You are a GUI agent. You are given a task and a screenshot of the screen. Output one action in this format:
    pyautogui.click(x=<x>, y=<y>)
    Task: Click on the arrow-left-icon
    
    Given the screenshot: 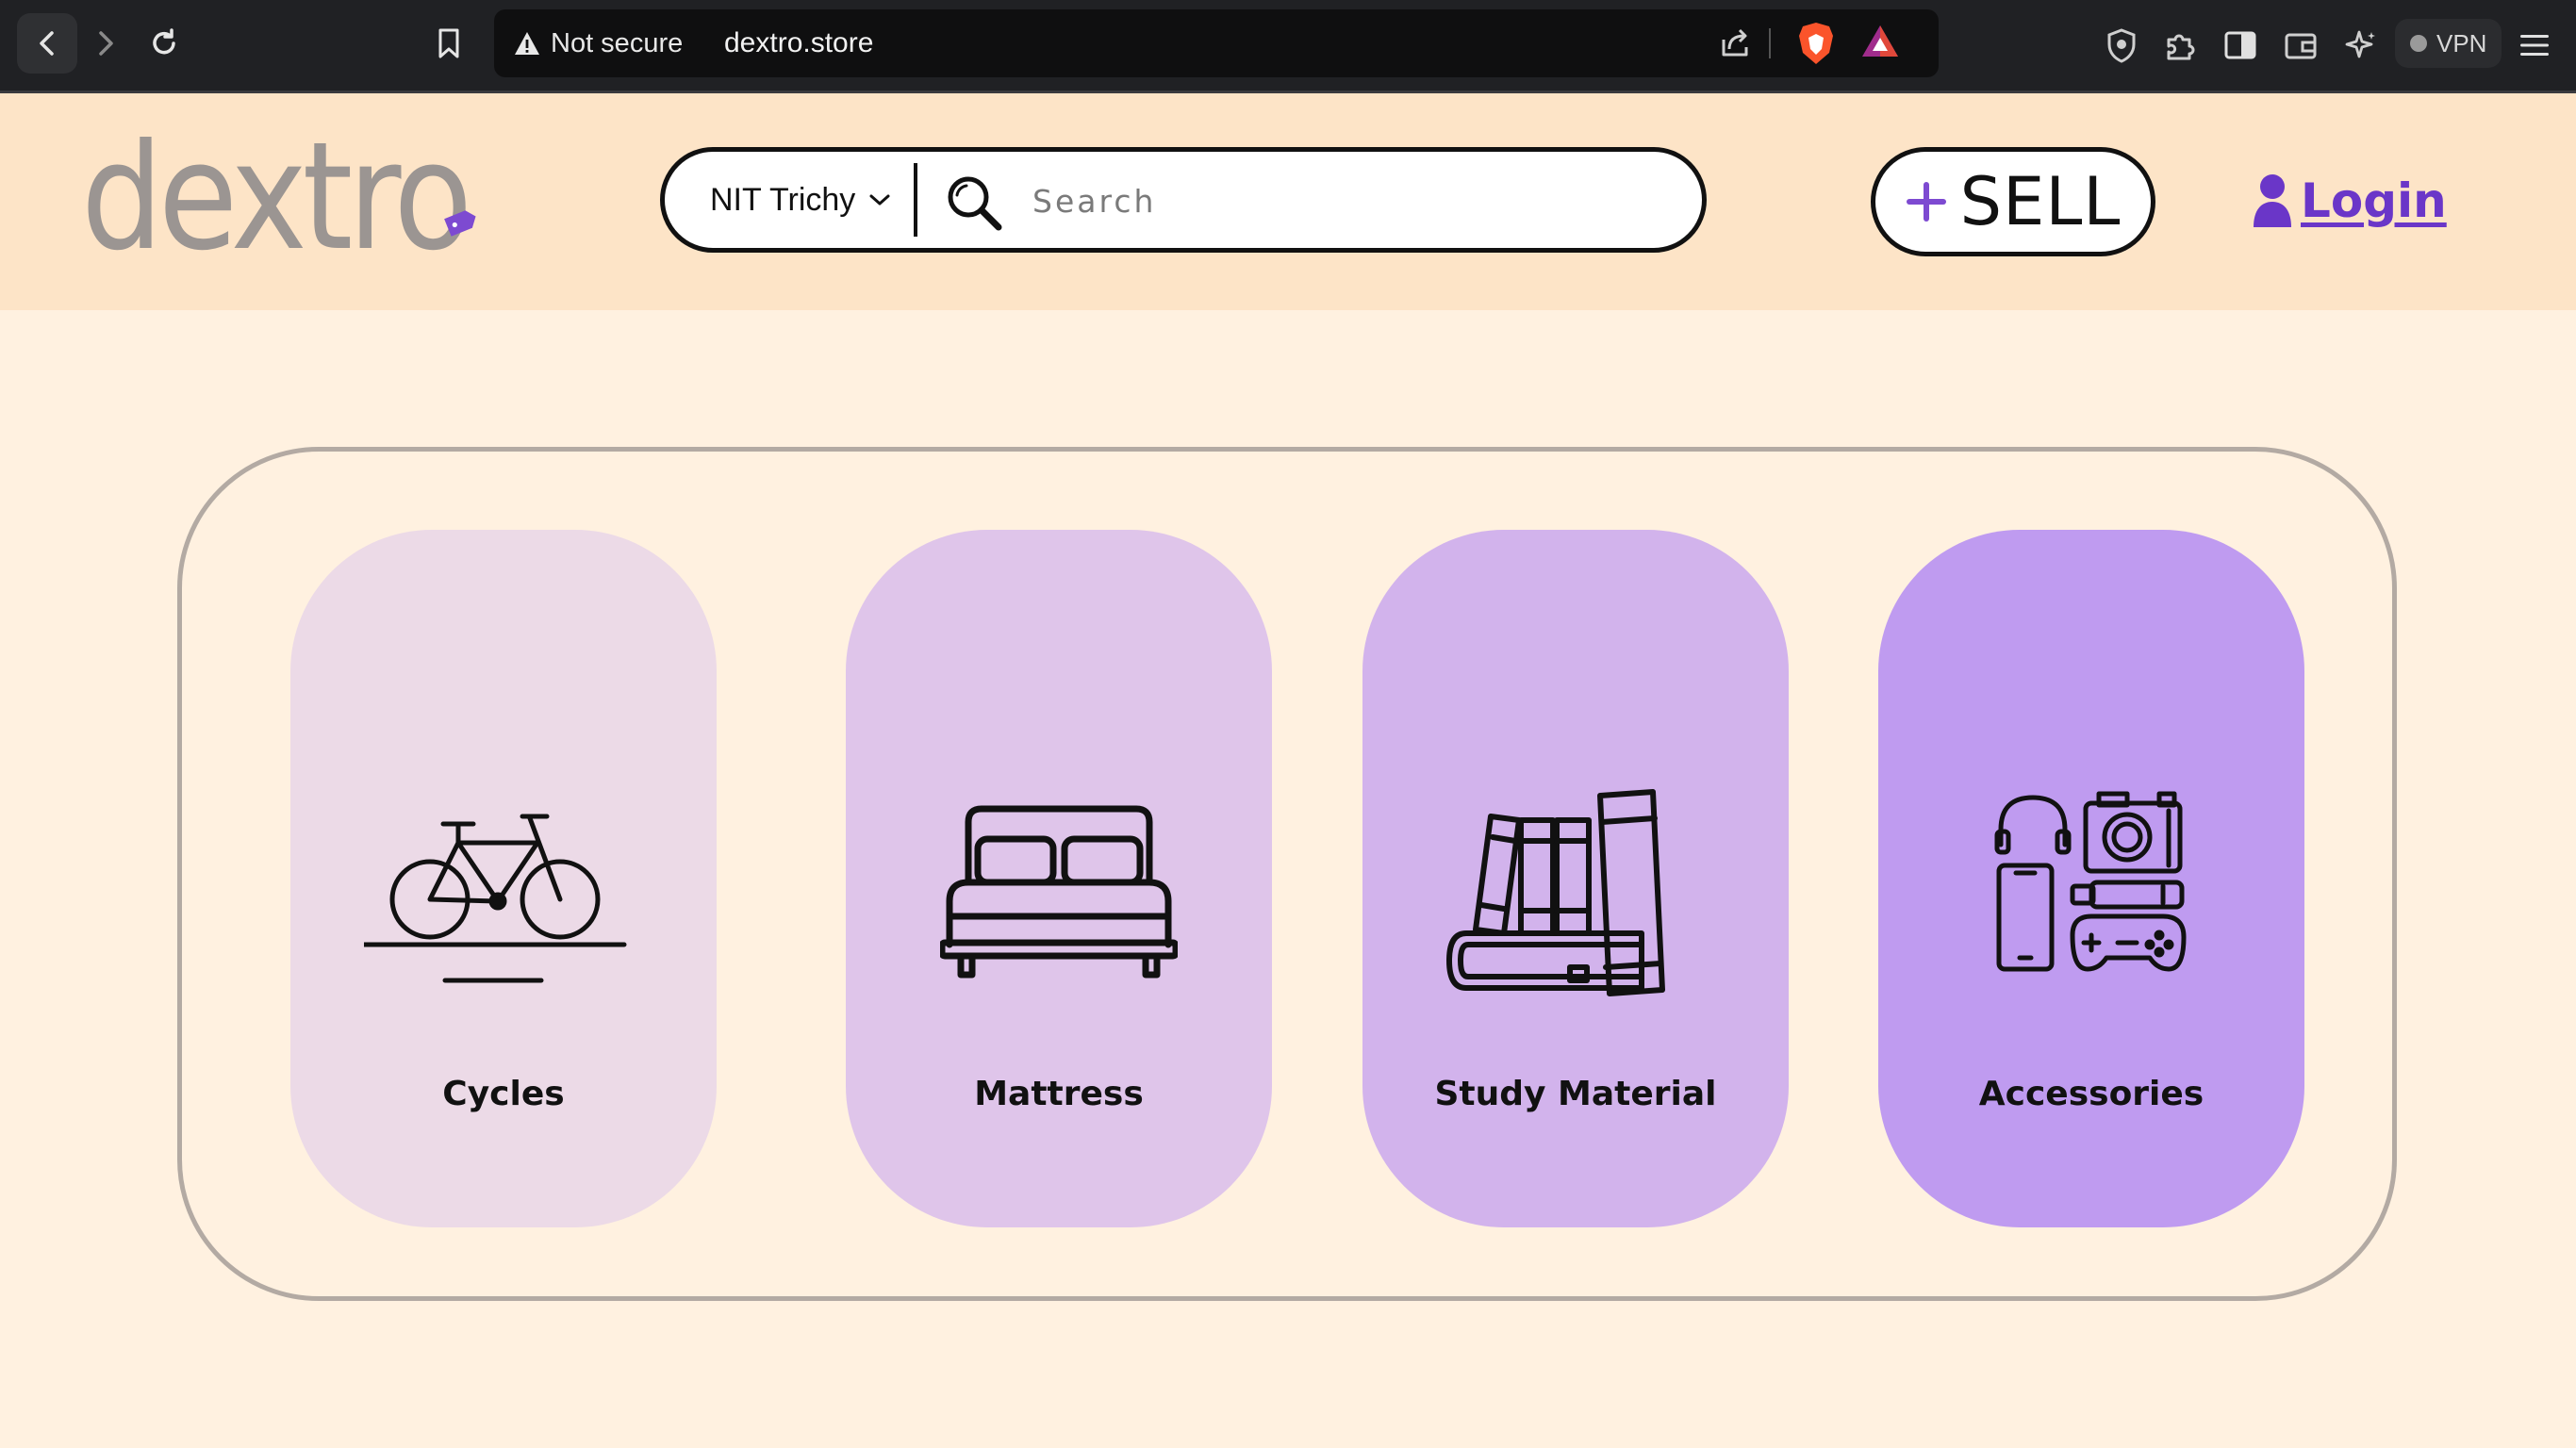 What is the action you would take?
    pyautogui.click(x=47, y=43)
    